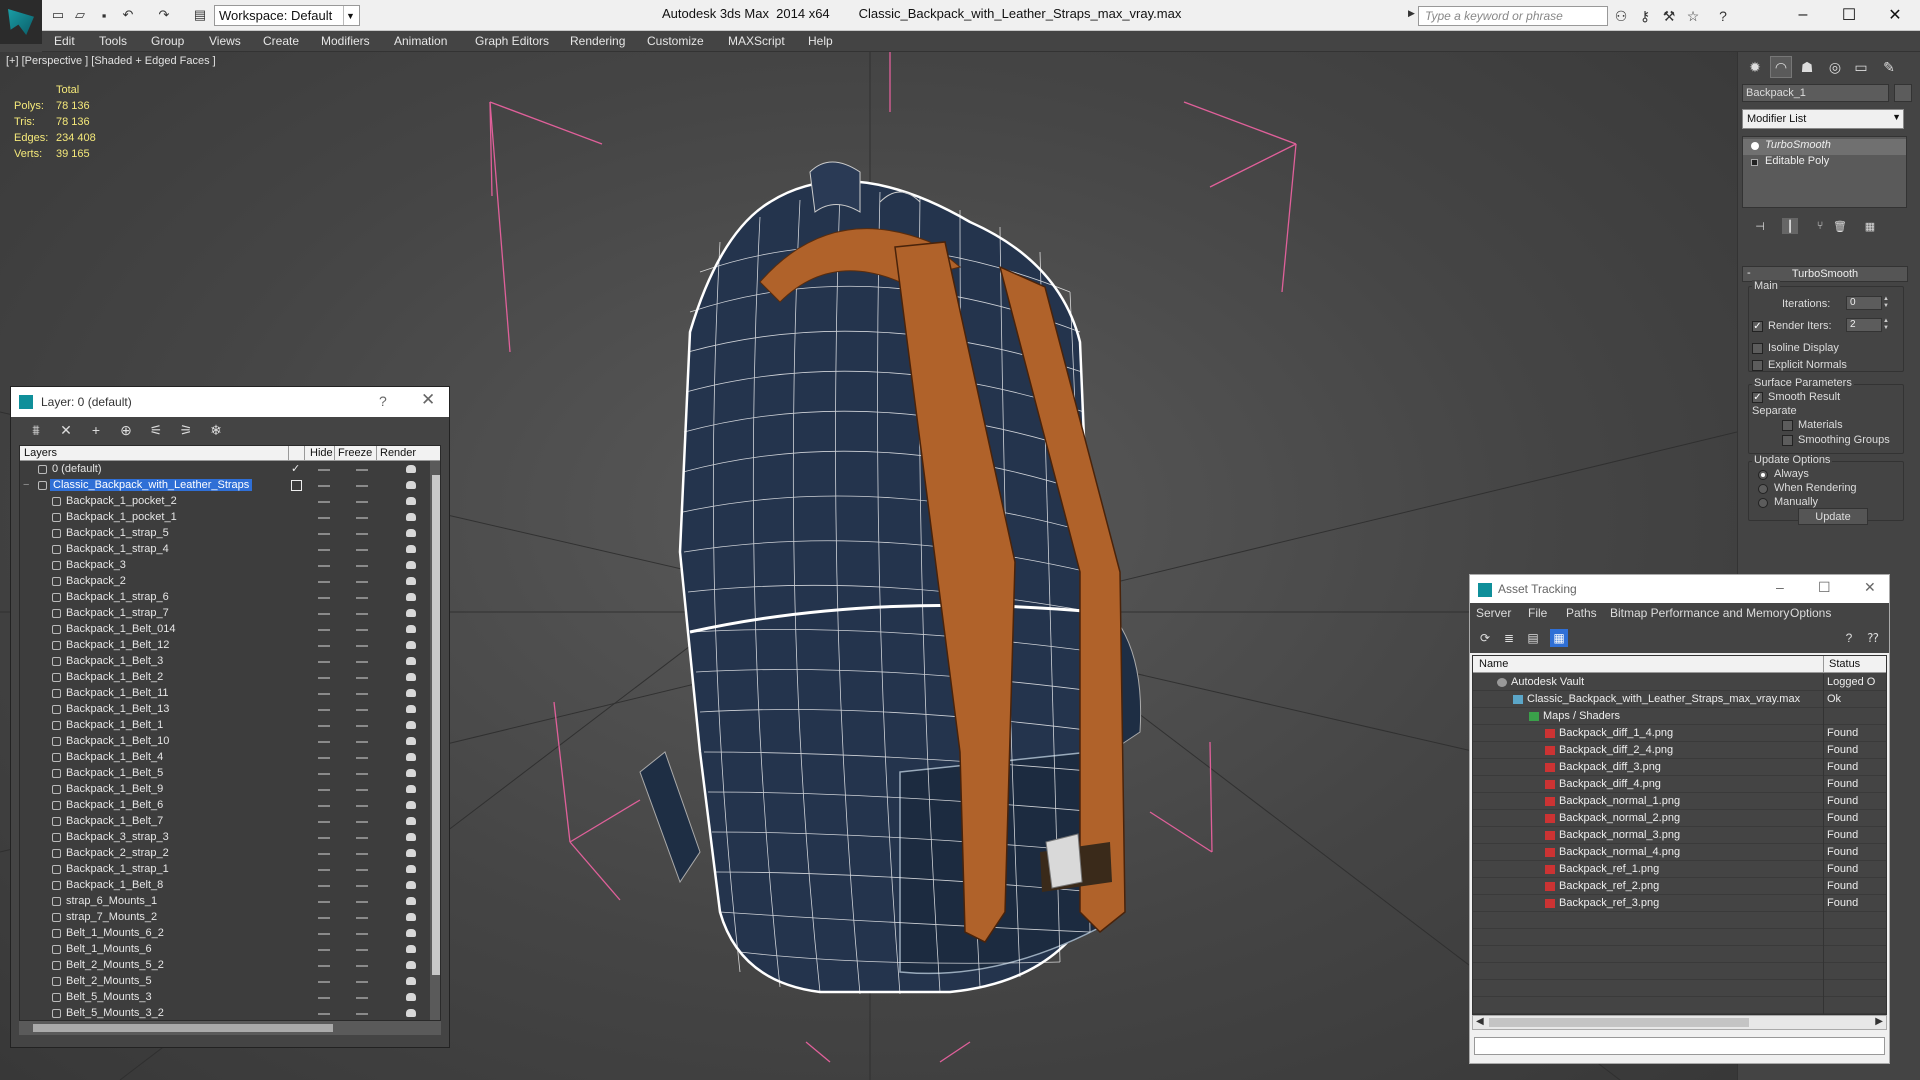  I want to click on layer-vertical-scrollbar, so click(435, 740).